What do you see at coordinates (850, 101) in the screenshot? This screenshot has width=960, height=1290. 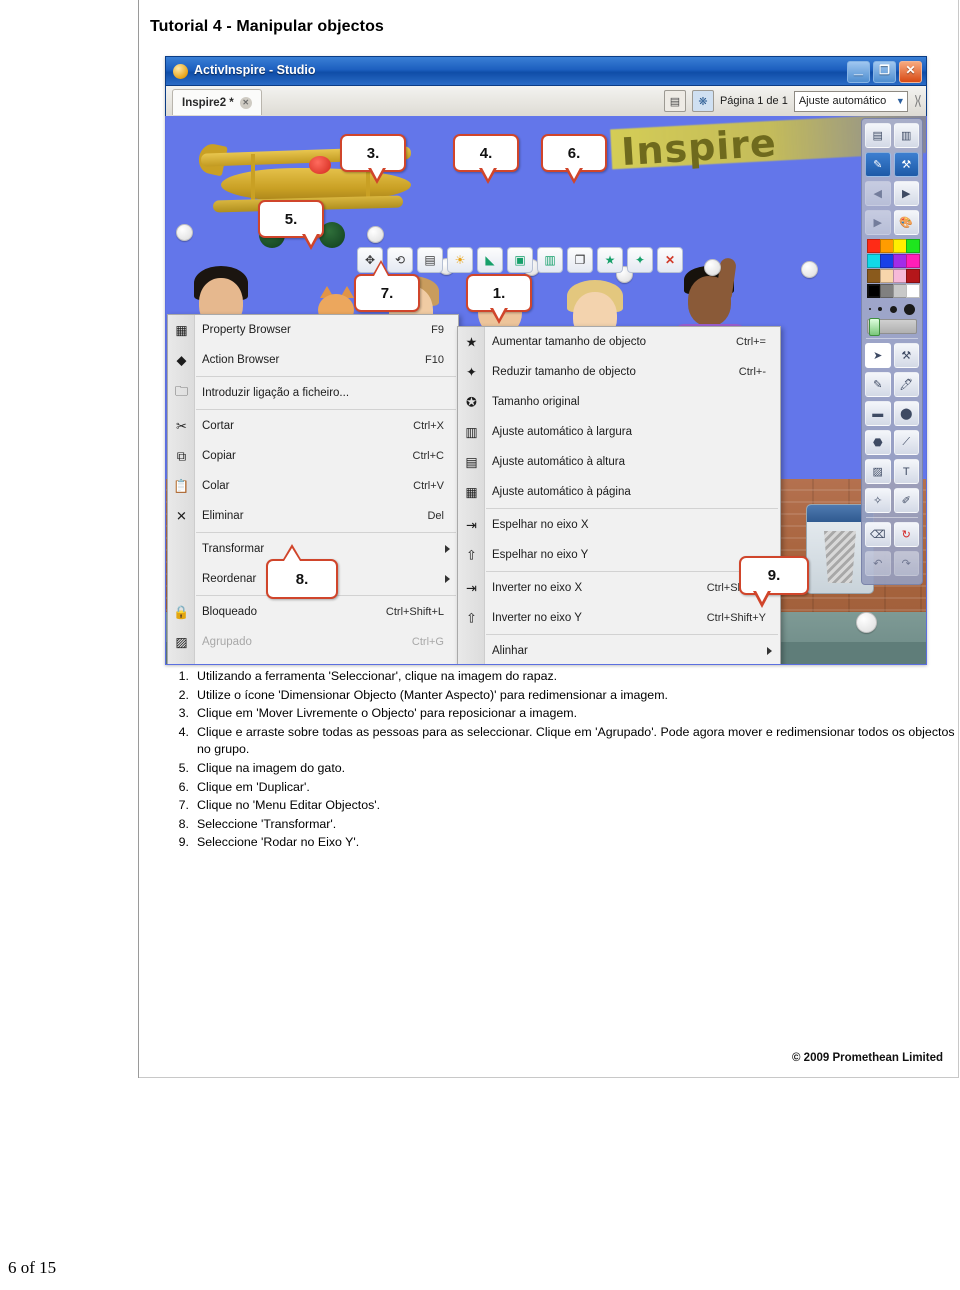 I see `zoom-select: Ajuste automático ▼` at bounding box center [850, 101].